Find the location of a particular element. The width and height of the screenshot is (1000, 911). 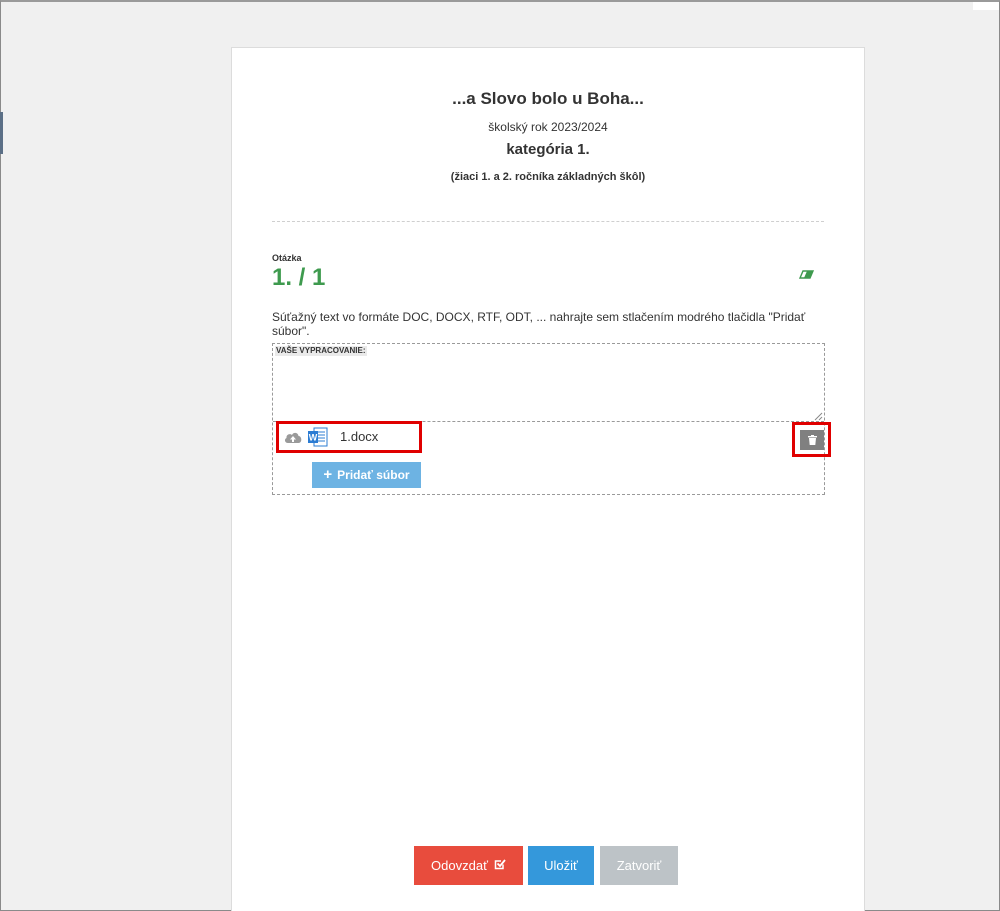

word-file-icon: W is located at coordinates (317, 437).